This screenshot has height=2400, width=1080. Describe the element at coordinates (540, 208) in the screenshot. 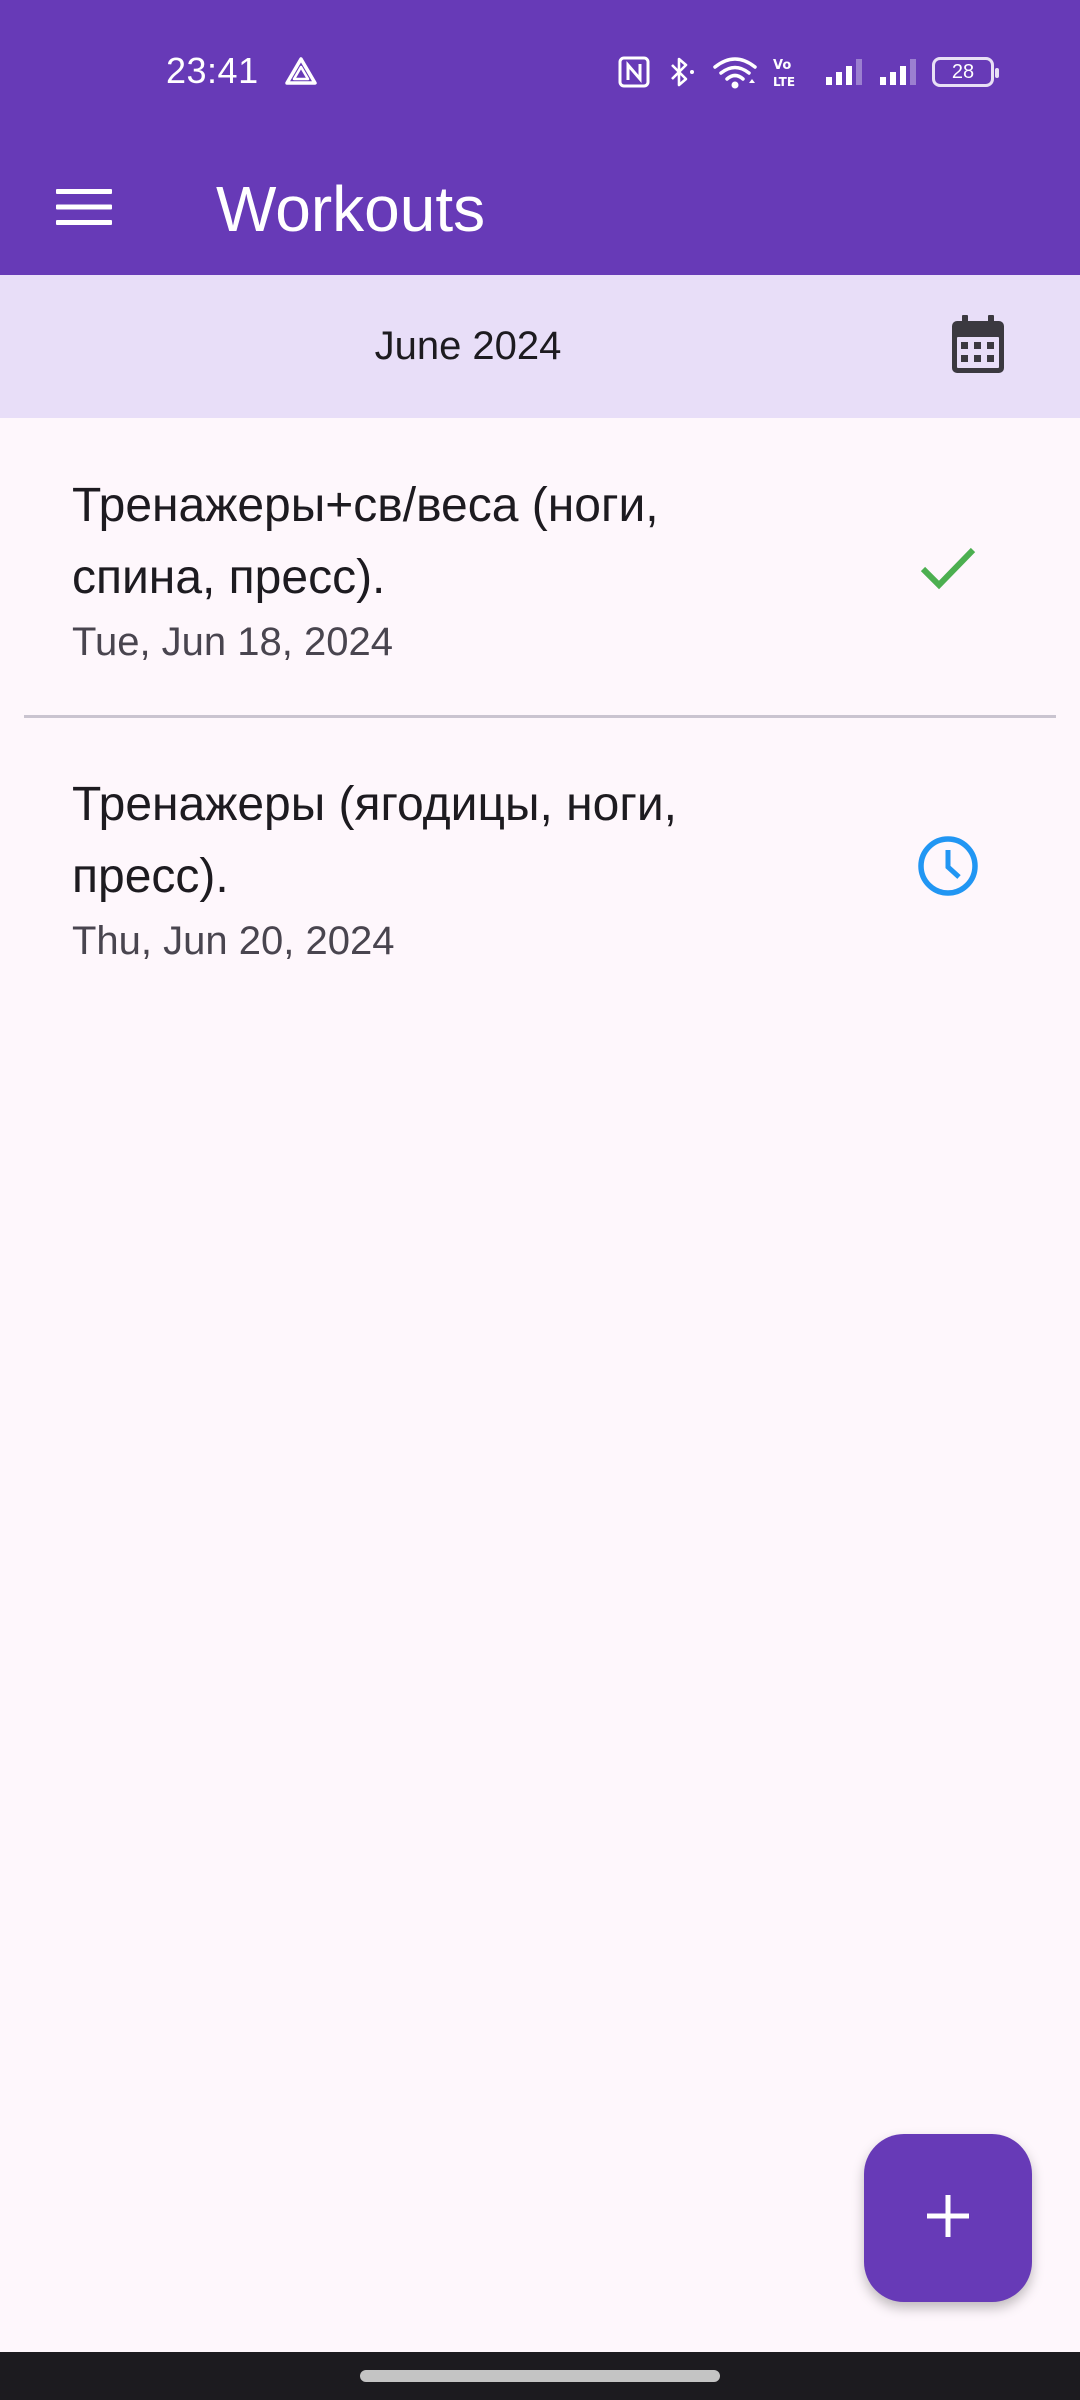

I see `app-bar: Workouts` at that location.